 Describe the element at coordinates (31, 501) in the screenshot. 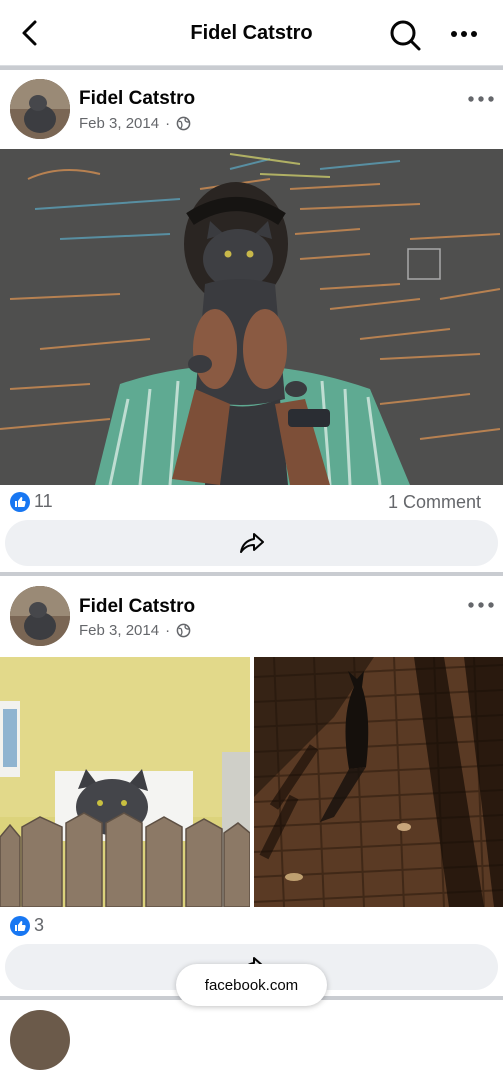

I see `reaction-count: 11` at that location.